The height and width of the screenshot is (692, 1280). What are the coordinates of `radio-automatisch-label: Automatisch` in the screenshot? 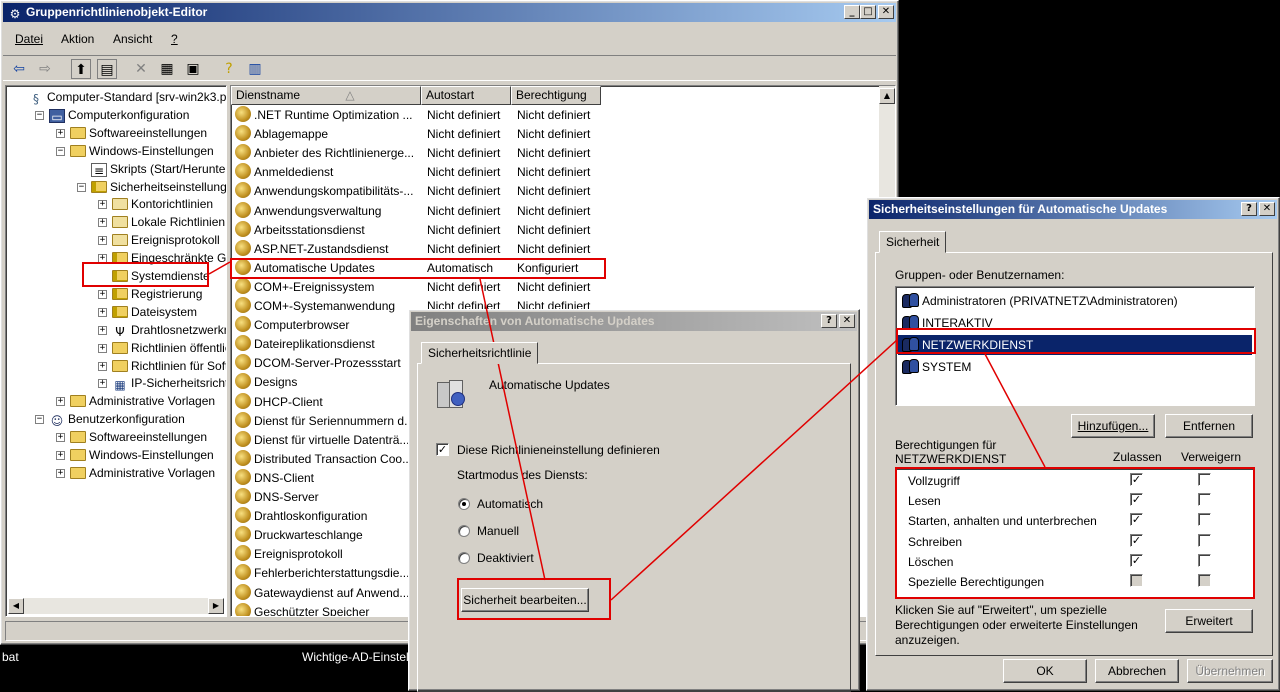 It's located at (510, 504).